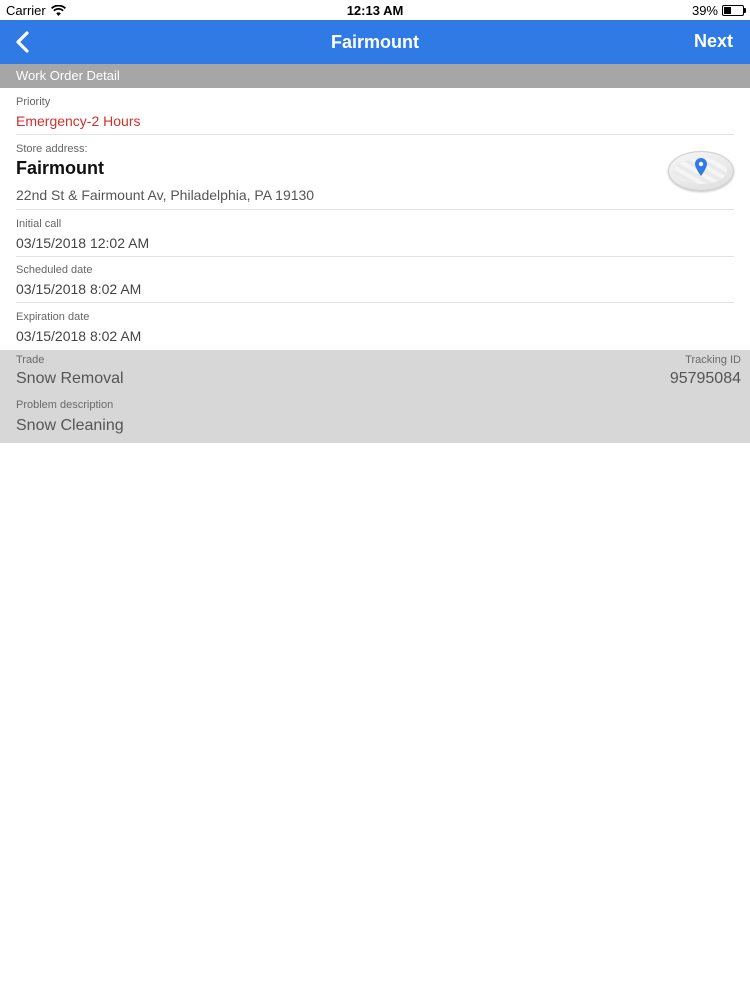 The image size is (750, 1000). Describe the element at coordinates (70, 425) in the screenshot. I see `problem-description-value: Snow Cleaning` at that location.